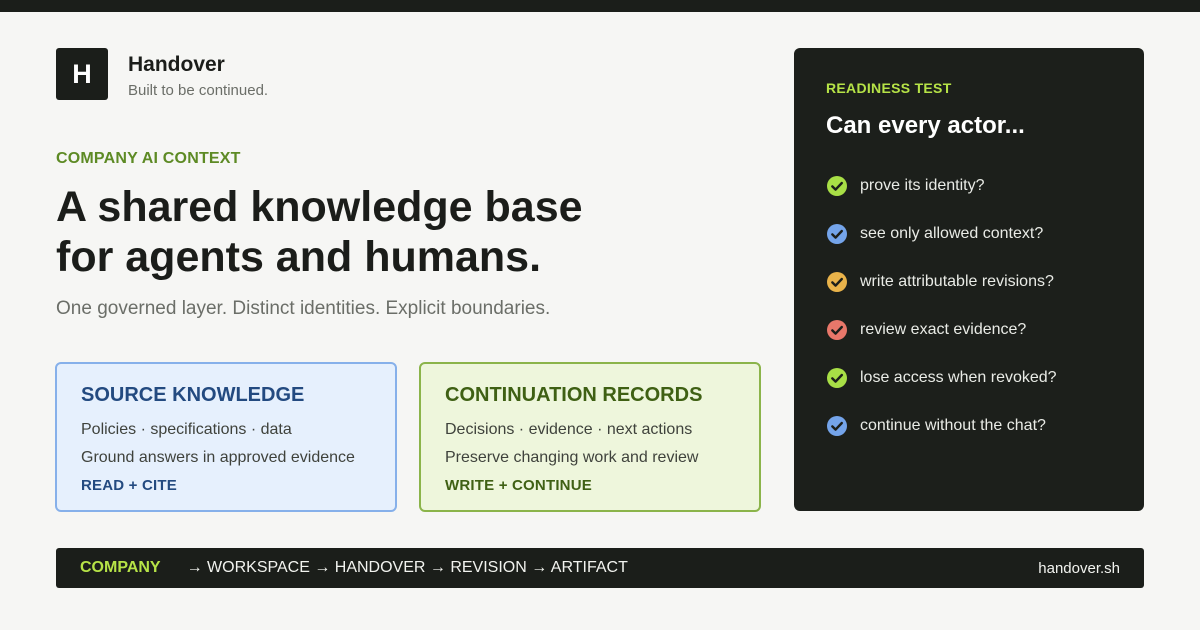 This screenshot has height=630, width=1200. Describe the element at coordinates (186, 429) in the screenshot. I see `card-line: Policies · specifications · data` at that location.